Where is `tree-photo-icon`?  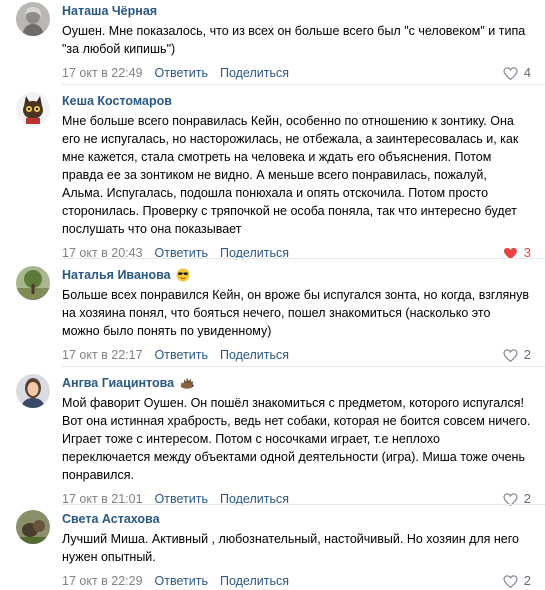
tree-photo-icon is located at coordinates (33, 283).